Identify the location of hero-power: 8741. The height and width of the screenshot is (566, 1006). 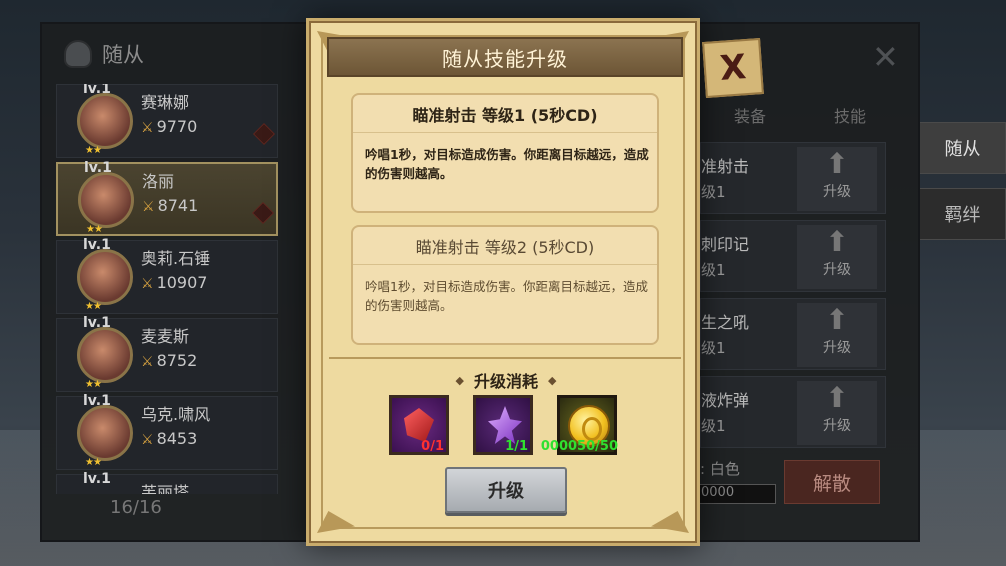
(170, 205).